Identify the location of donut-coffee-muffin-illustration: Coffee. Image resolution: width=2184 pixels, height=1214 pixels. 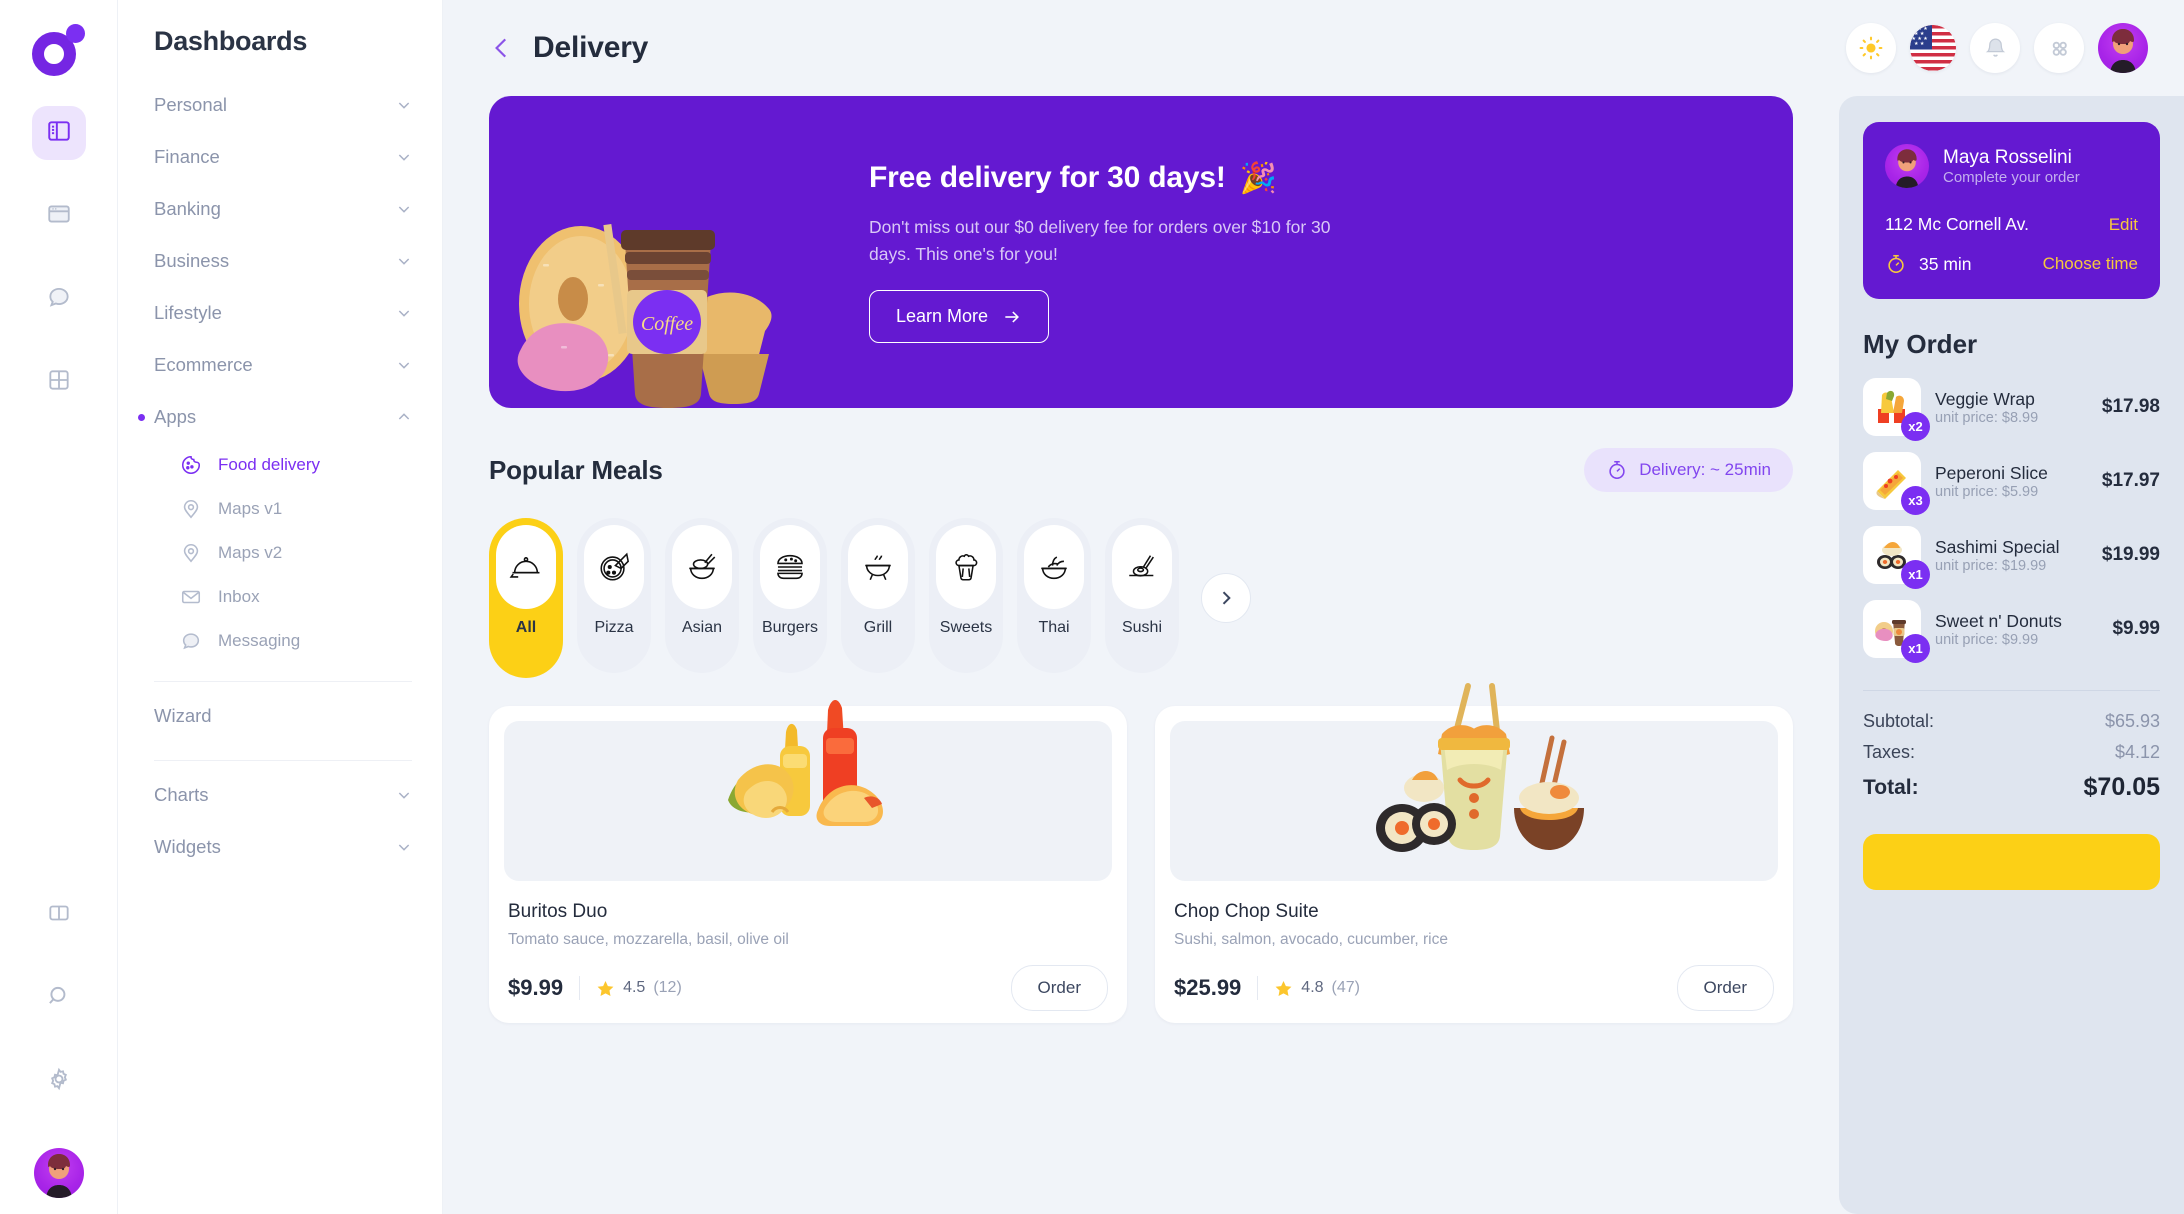
(668, 286).